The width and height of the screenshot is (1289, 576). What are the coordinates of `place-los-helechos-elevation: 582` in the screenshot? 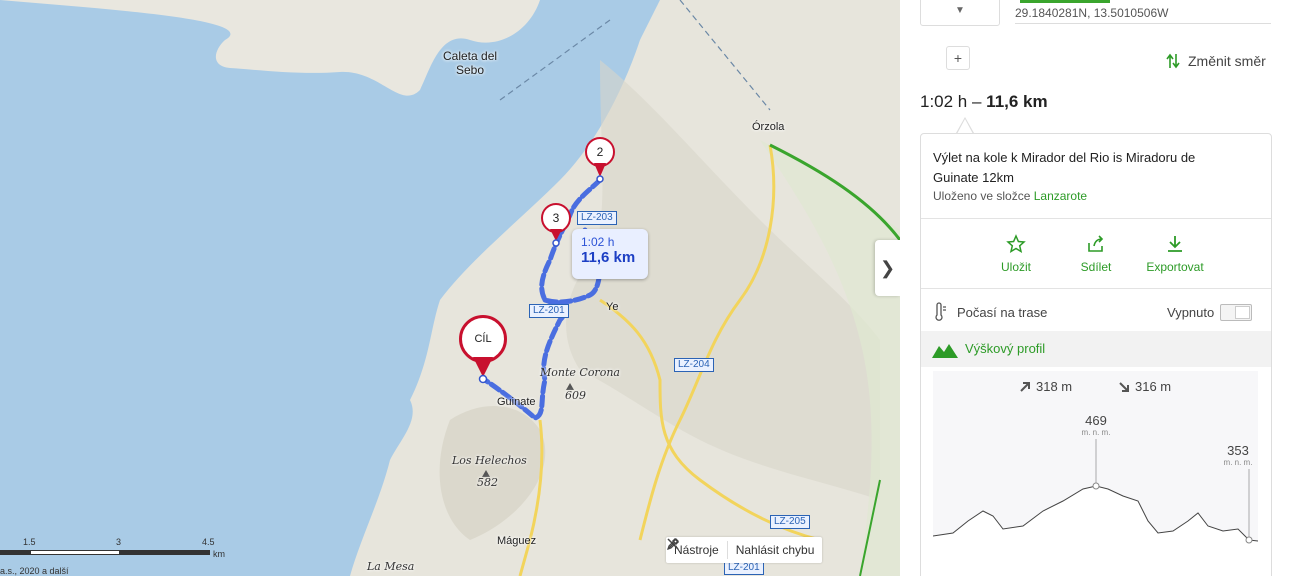 It's located at (487, 482).